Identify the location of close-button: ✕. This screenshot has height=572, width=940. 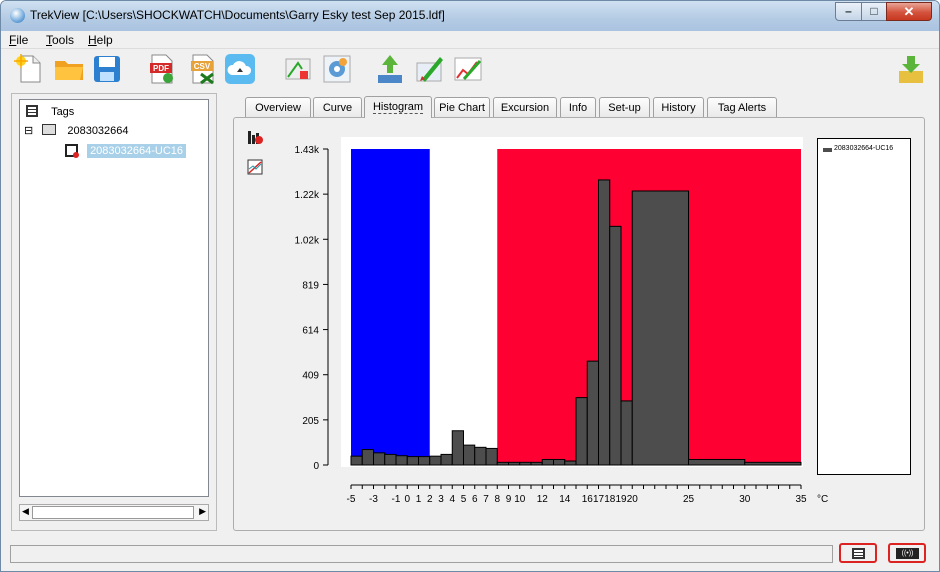
(909, 11).